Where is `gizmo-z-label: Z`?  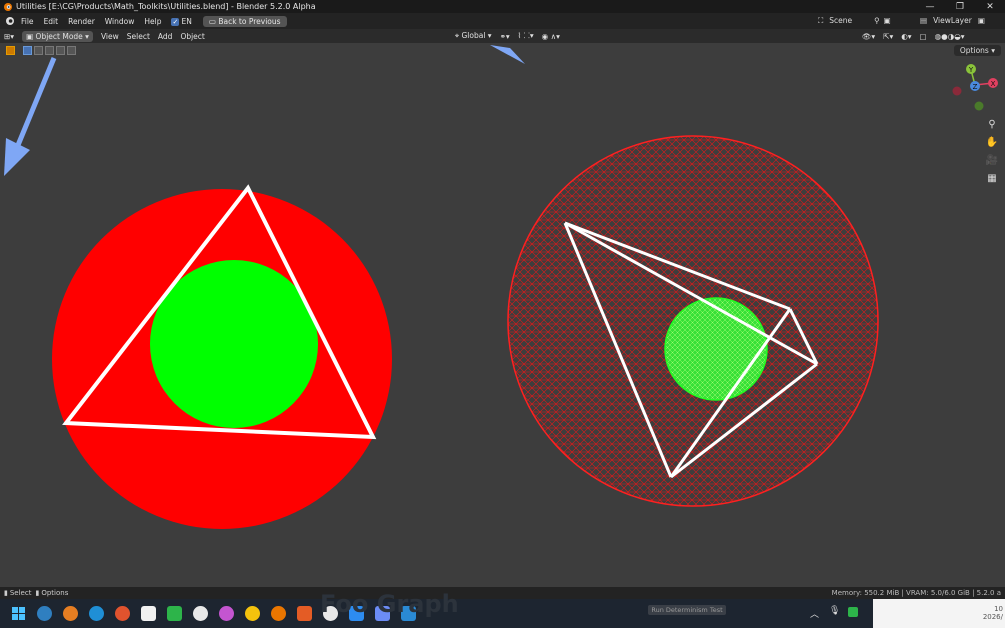 gizmo-z-label: Z is located at coordinates (975, 87).